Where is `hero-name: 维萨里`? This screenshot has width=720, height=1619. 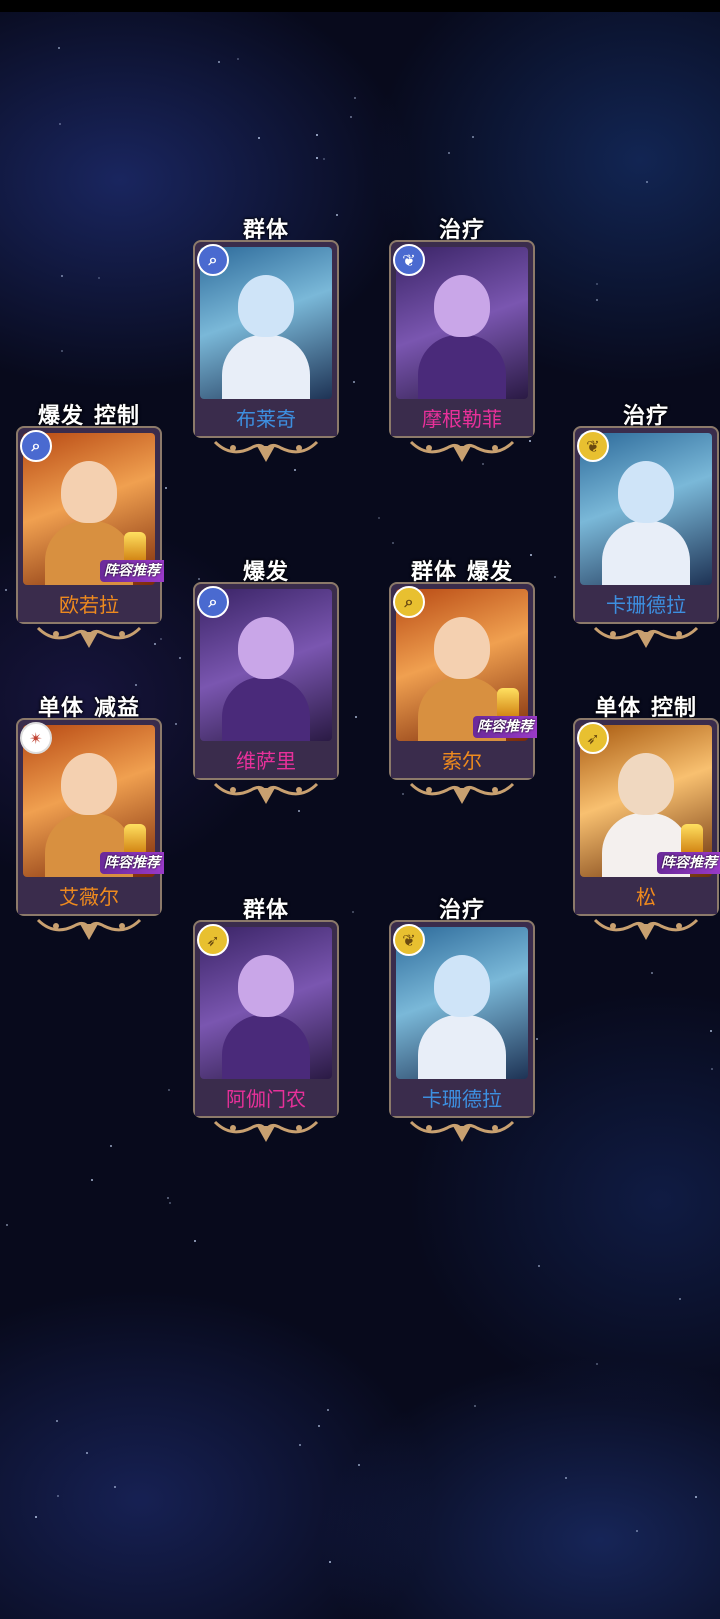
hero-name: 维萨里 is located at coordinates (266, 761).